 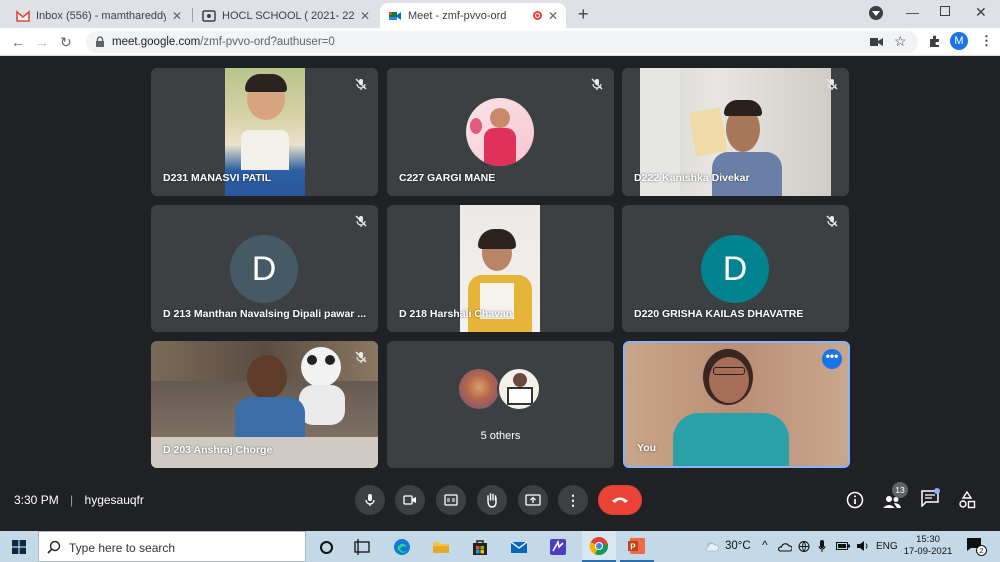 I want to click on tab-search-icon, so click(x=876, y=13).